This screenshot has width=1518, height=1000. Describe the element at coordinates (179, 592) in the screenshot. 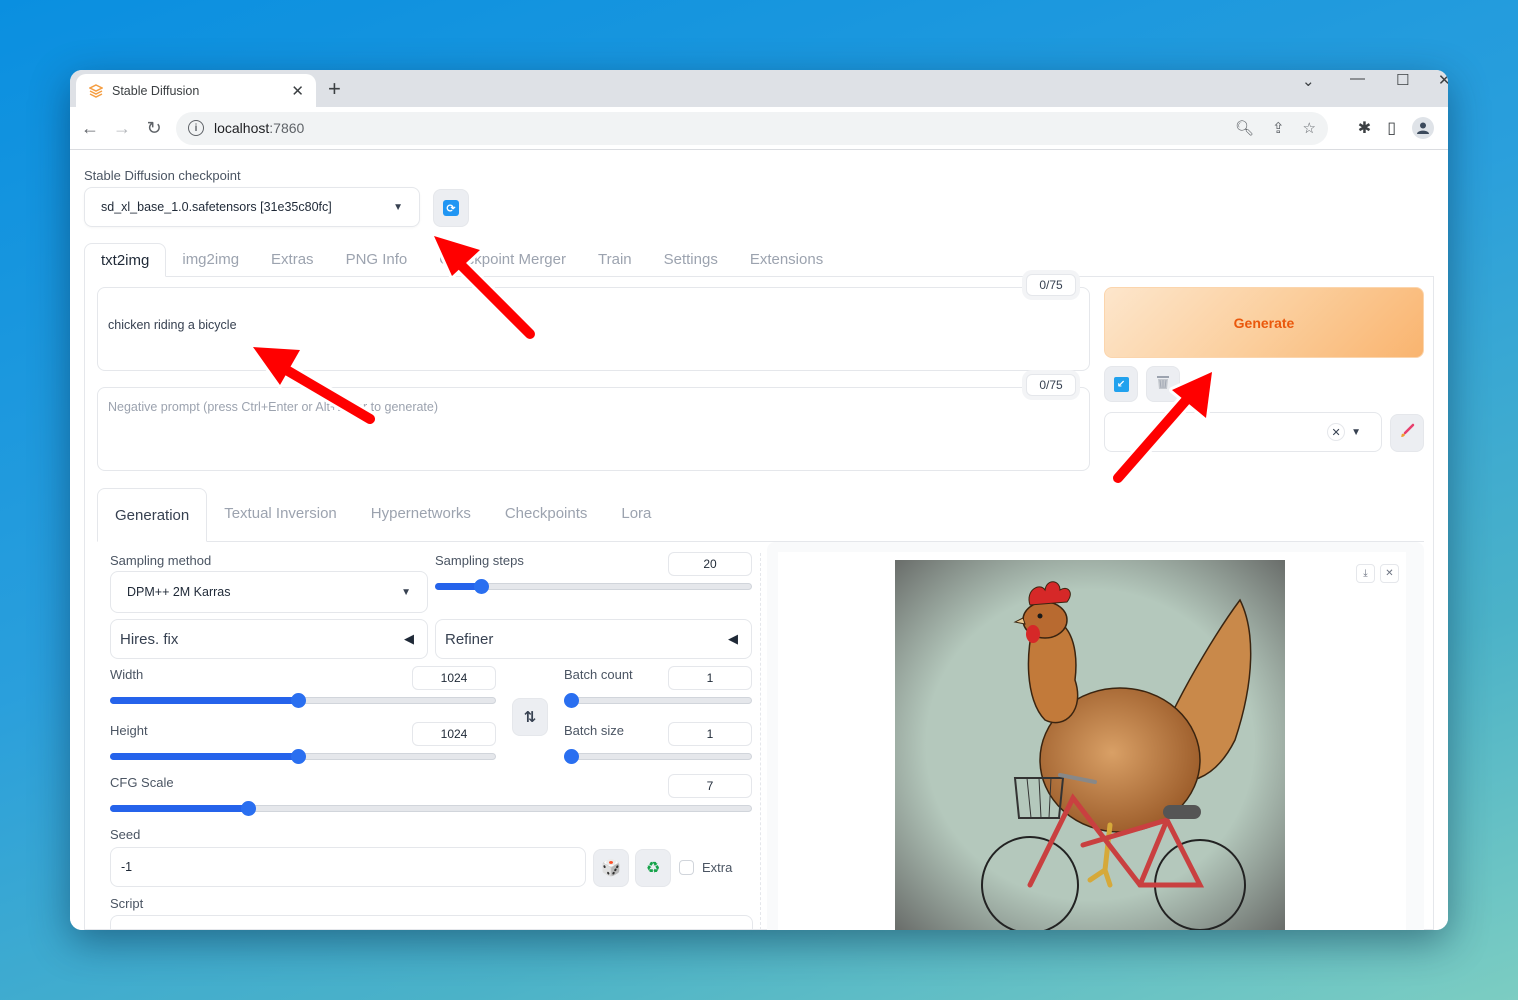

I see `sampling-method-value: DPM++ 2M Karras` at that location.